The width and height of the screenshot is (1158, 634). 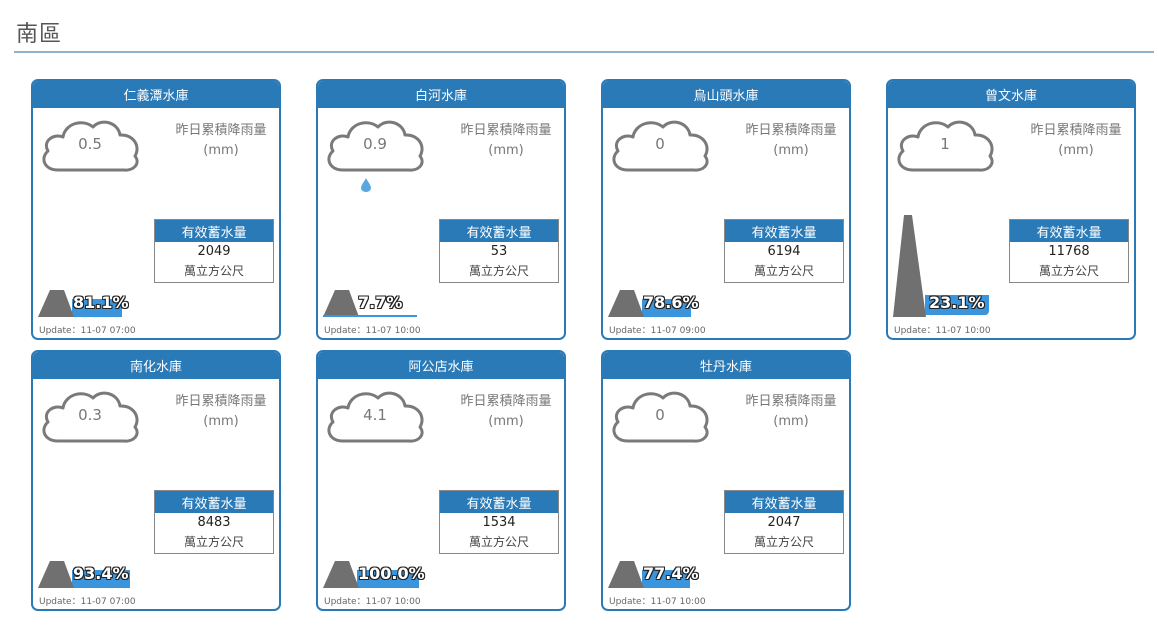 I want to click on reservoir-name: 白河水庫, so click(x=441, y=94).